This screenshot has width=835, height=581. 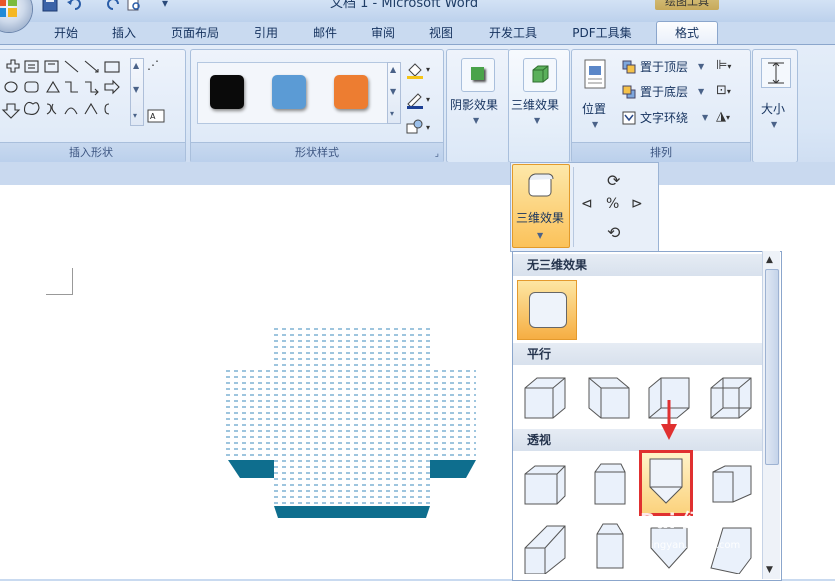 What do you see at coordinates (92, 152) in the screenshot?
I see `group-label-insert-shapes: 插入形状` at bounding box center [92, 152].